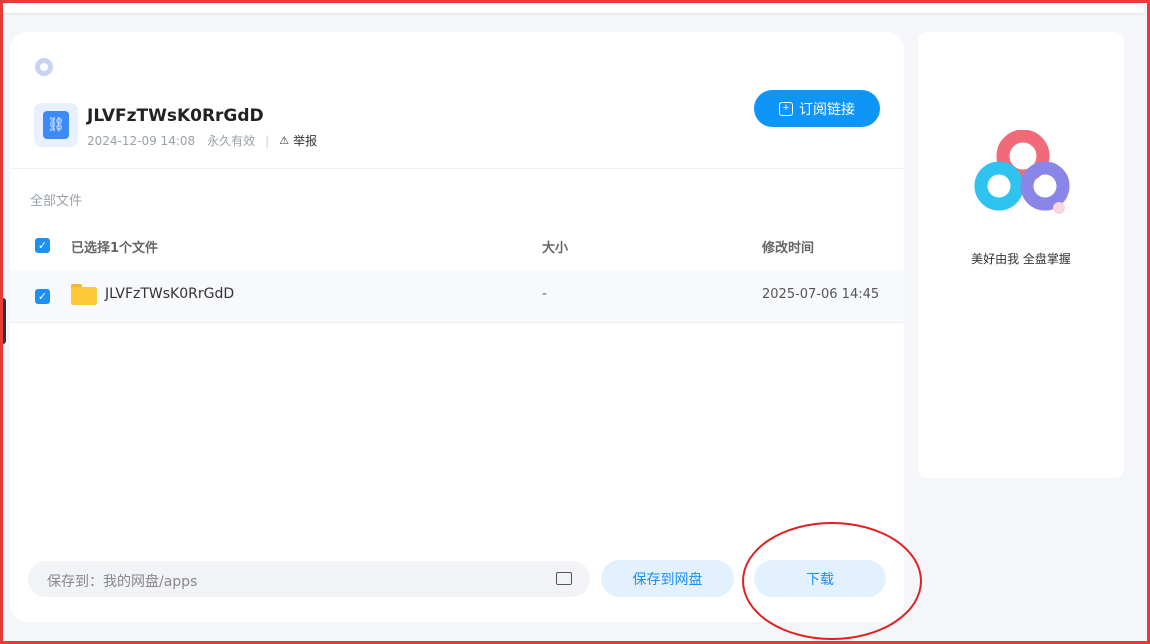 This screenshot has width=1150, height=644. Describe the element at coordinates (555, 246) in the screenshot. I see `column-size: 大小` at that location.